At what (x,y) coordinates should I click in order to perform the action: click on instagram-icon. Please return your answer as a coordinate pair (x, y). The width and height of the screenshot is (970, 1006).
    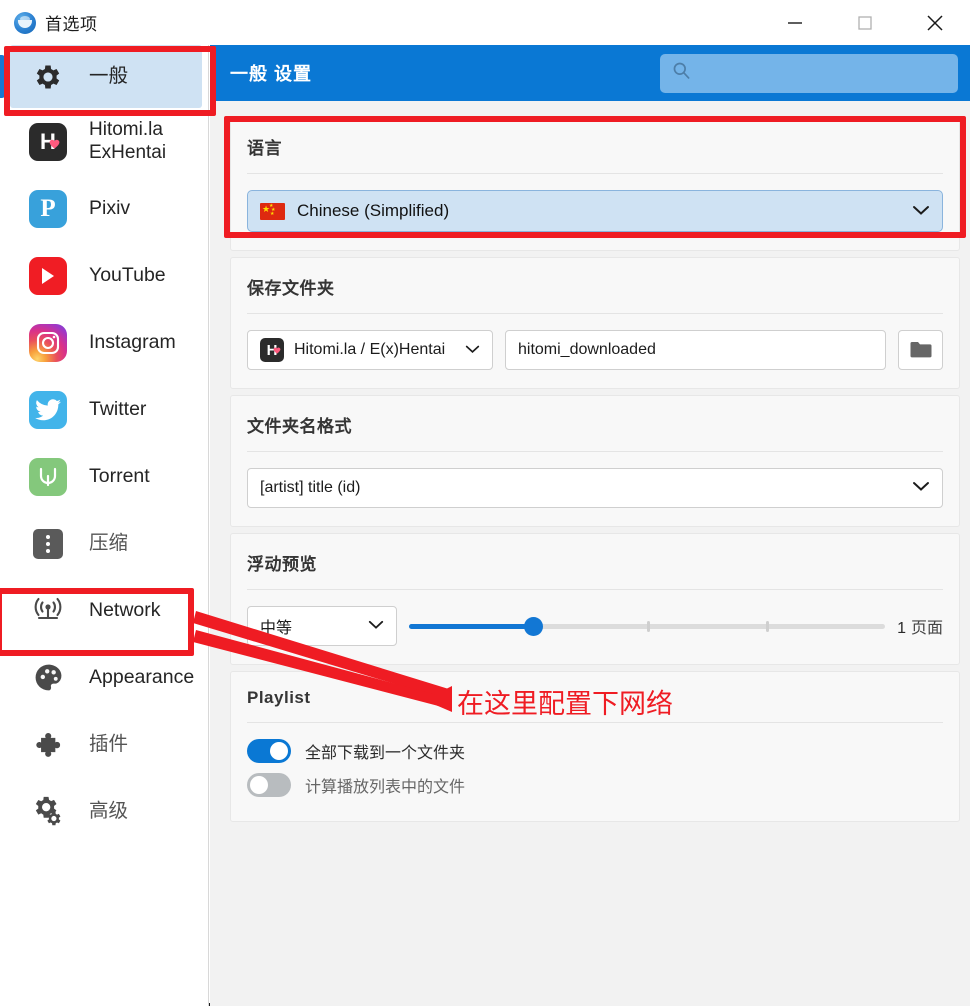
    Looking at the image, I should click on (48, 342).